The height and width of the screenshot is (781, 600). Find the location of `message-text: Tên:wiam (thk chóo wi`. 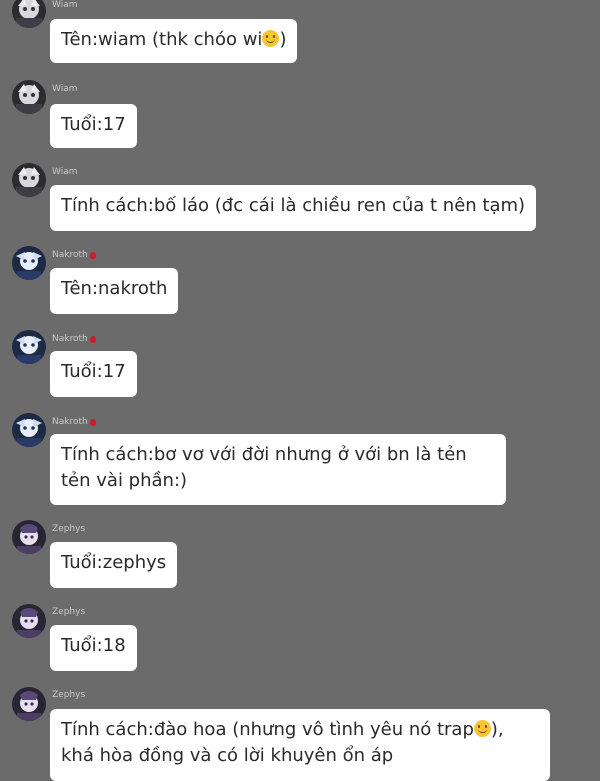

message-text: Tên:wiam (thk chóo wi is located at coordinates (162, 39).